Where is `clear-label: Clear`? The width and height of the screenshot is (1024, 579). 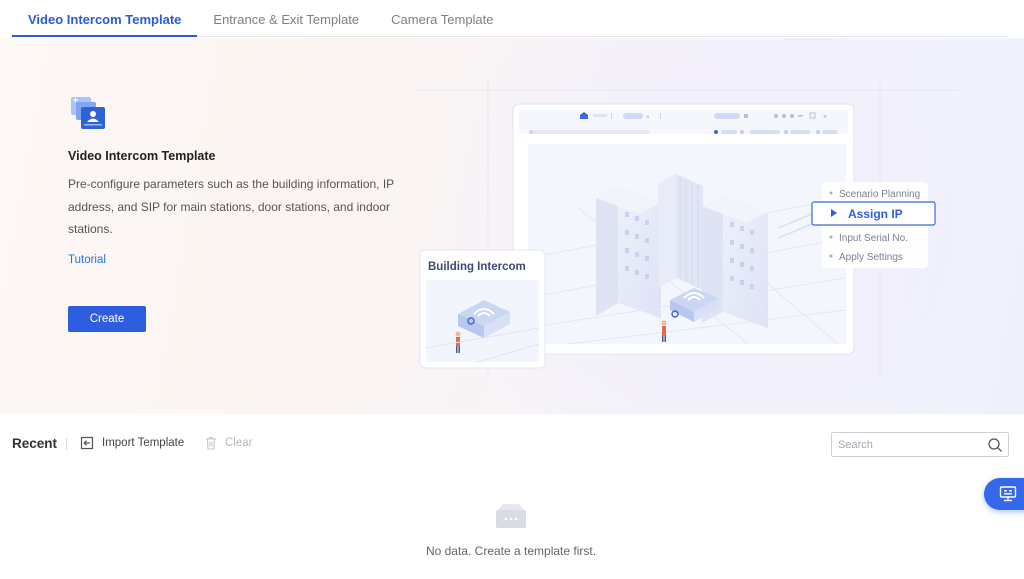 clear-label: Clear is located at coordinates (239, 443).